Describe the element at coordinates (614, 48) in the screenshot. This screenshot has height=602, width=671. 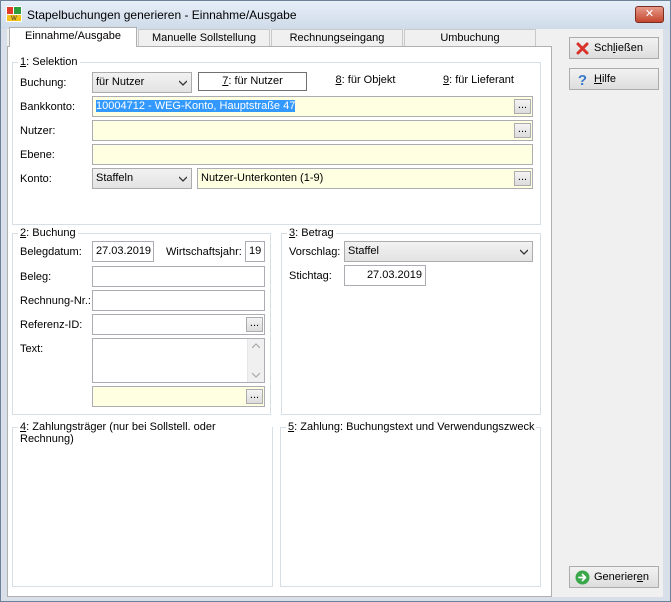
I see `schliessen-button: Schließen` at that location.